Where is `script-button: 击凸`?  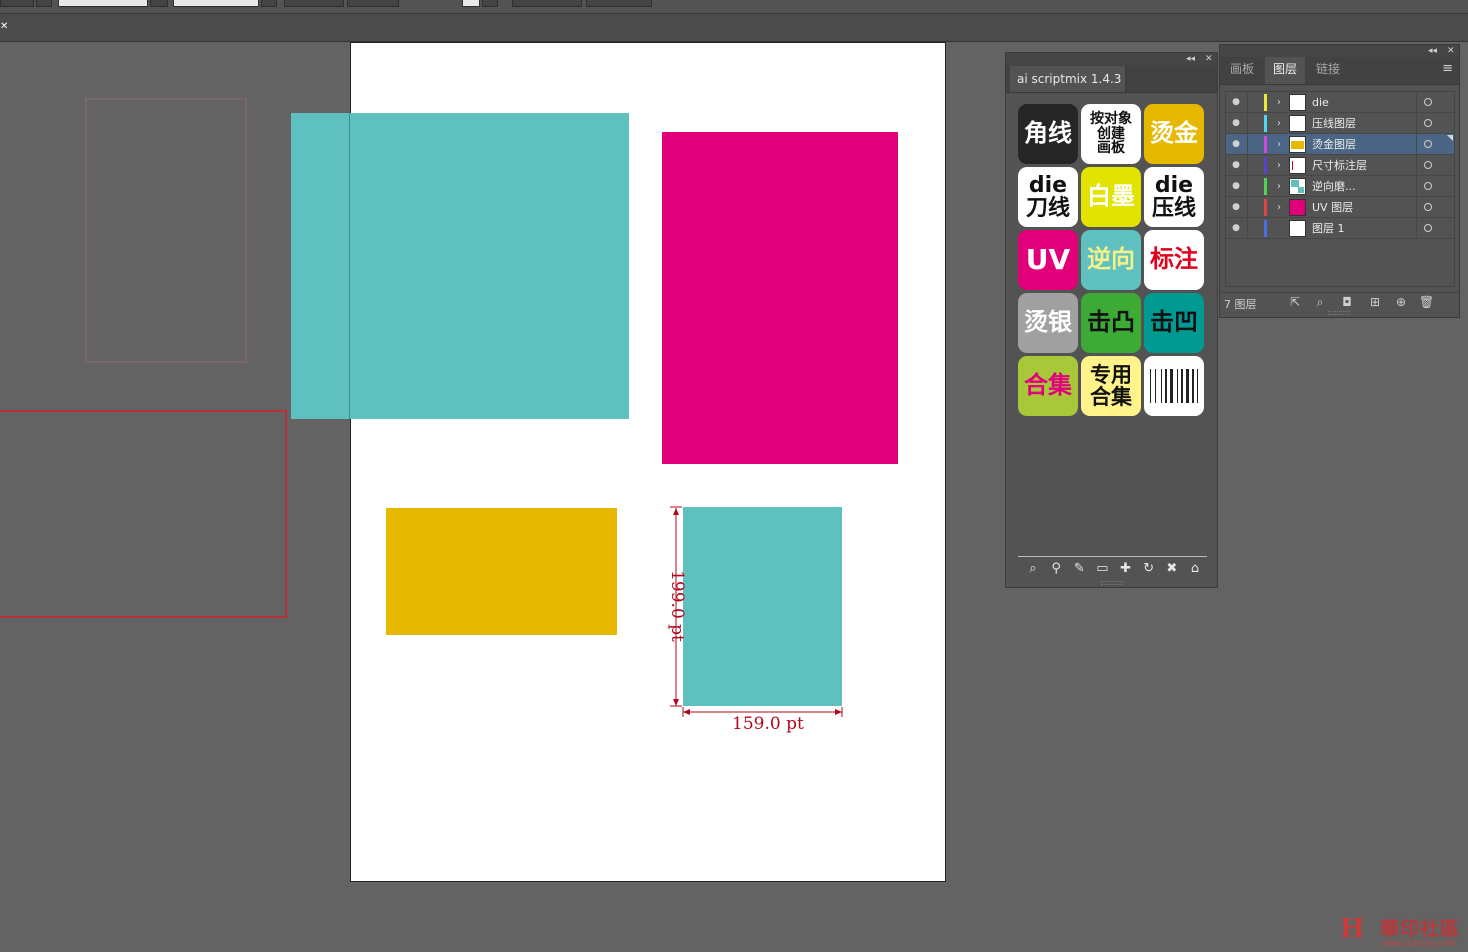 script-button: 击凸 is located at coordinates (1111, 323).